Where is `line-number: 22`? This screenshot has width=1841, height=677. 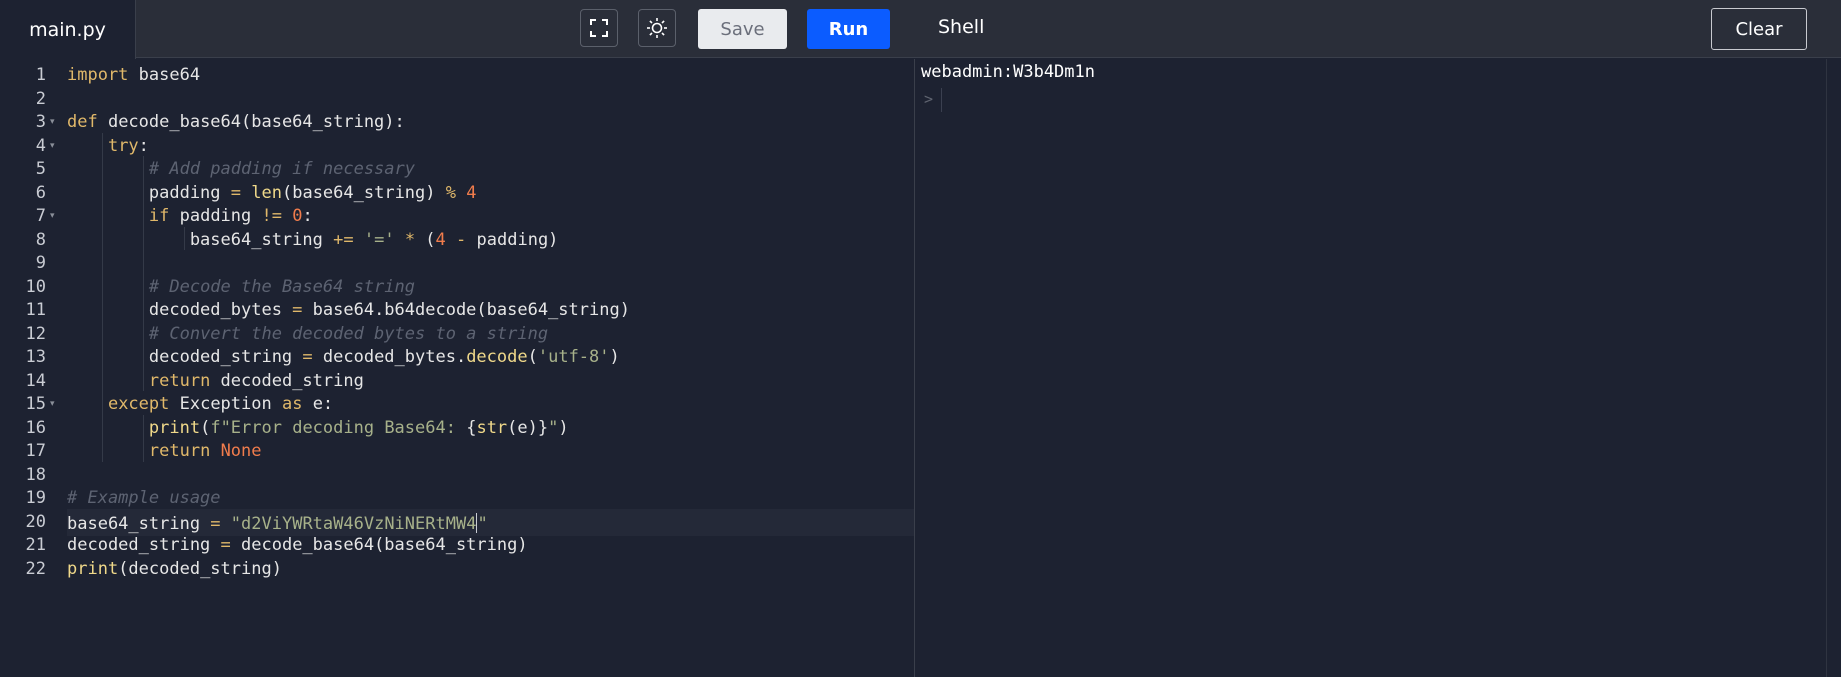 line-number: 22 is located at coordinates (35, 568).